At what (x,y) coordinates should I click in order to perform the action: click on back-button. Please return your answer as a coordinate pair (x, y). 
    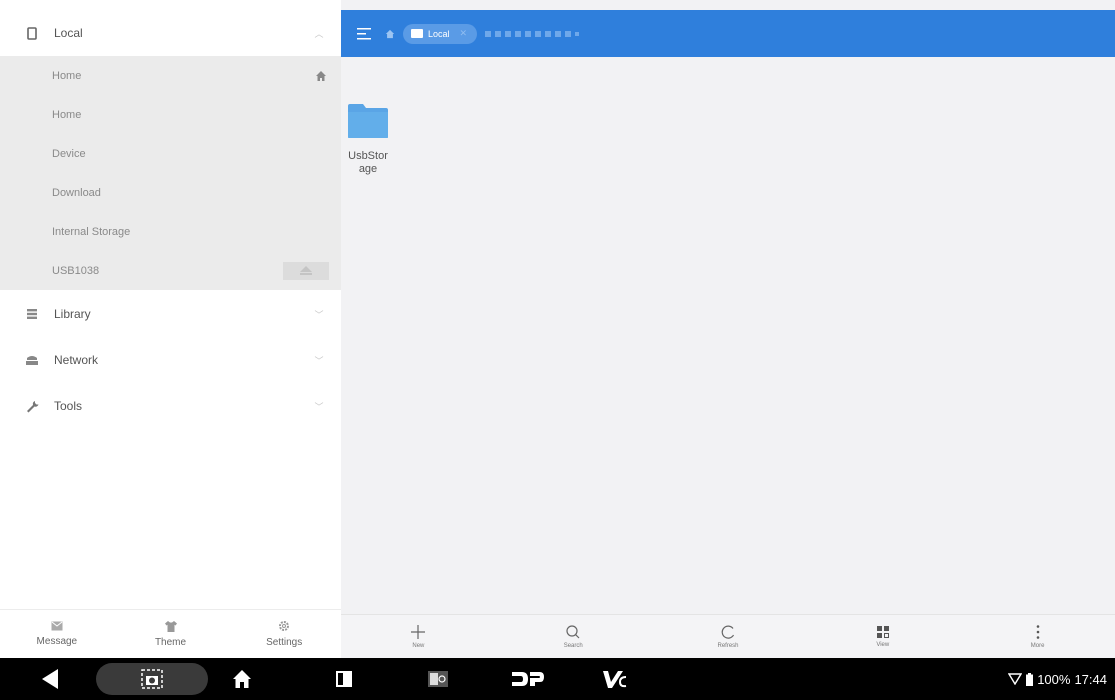
    Looking at the image, I should click on (50, 679).